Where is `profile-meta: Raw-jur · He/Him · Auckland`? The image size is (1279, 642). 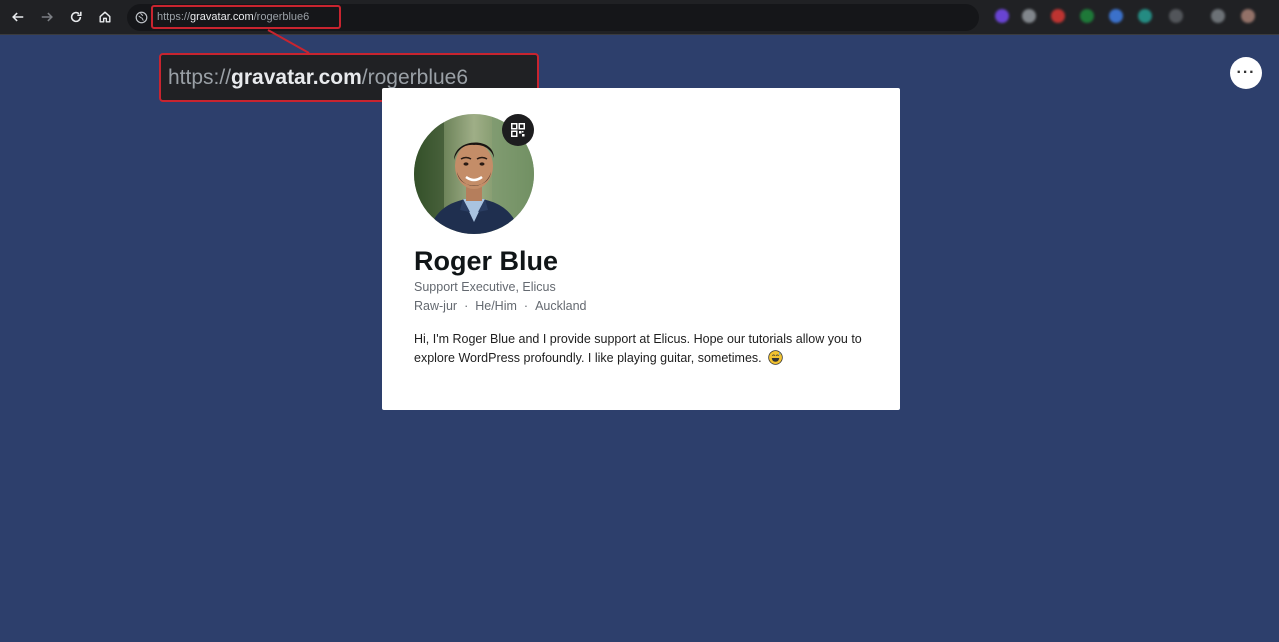 profile-meta: Raw-jur · He/Him · Auckland is located at coordinates (500, 306).